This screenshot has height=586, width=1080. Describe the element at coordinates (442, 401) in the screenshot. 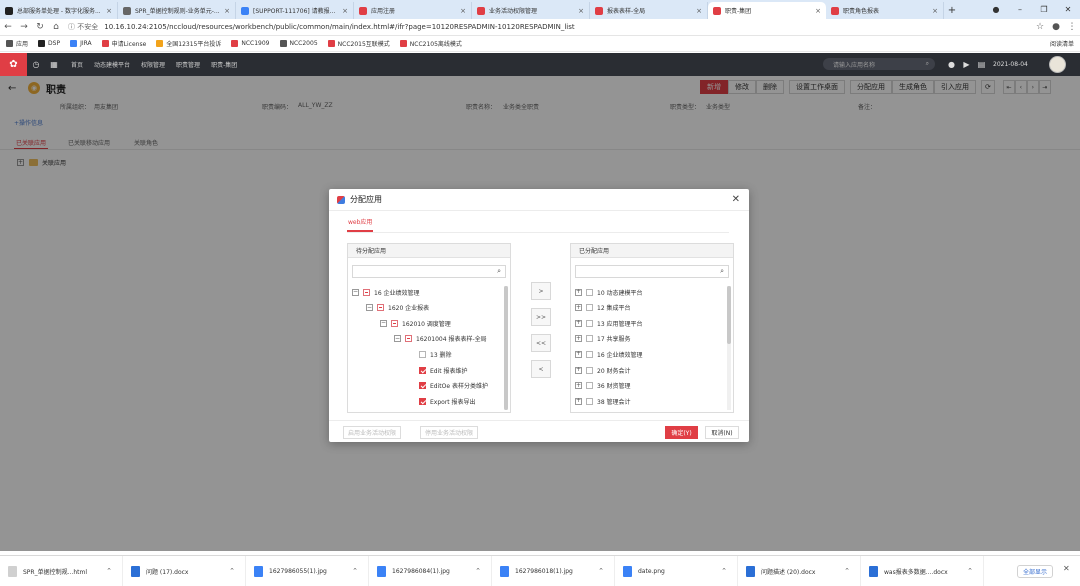

I see `tree-row: Export 报表导出` at that location.